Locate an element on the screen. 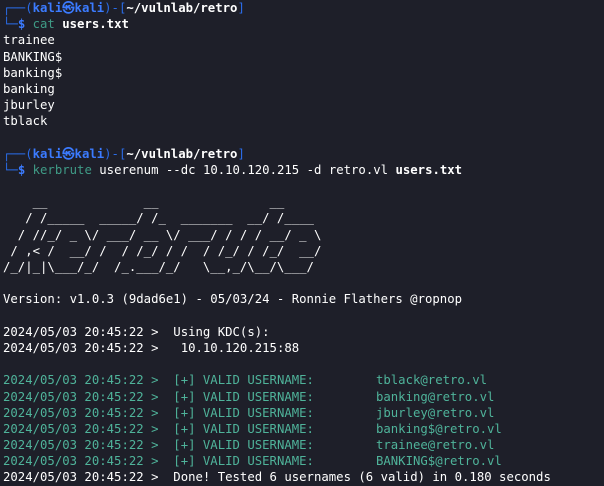 The width and height of the screenshot is (604, 486). domain-arg: retro.vl is located at coordinates (358, 169).